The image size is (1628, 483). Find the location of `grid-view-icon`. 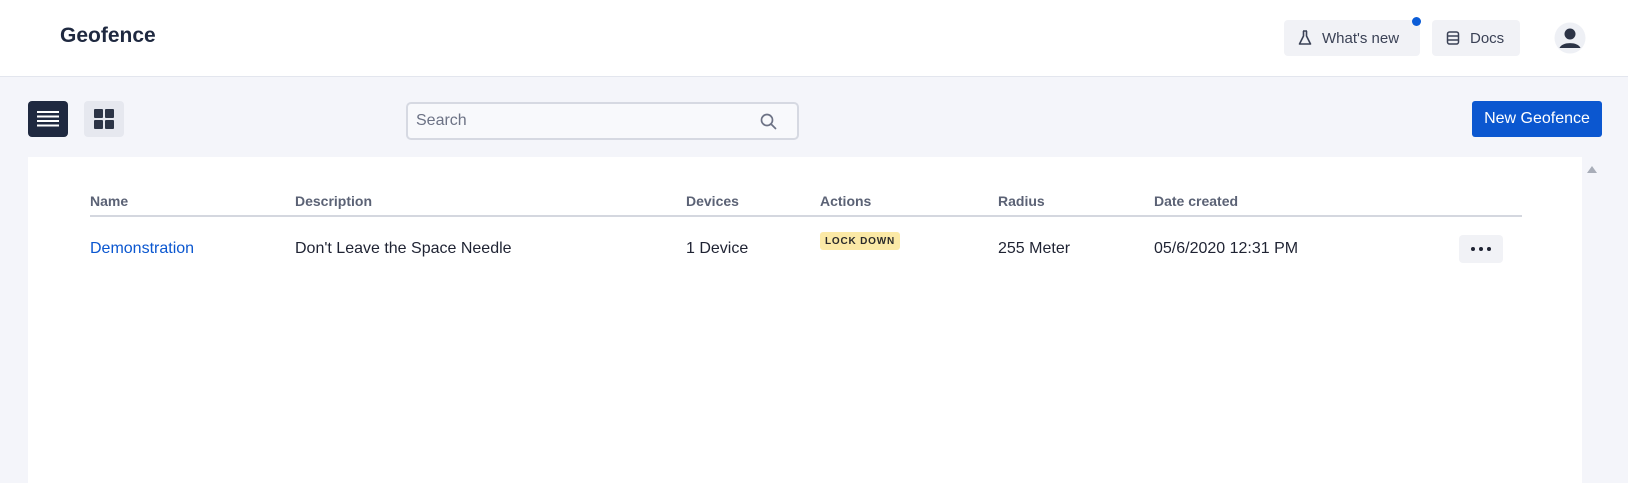

grid-view-icon is located at coordinates (104, 119).